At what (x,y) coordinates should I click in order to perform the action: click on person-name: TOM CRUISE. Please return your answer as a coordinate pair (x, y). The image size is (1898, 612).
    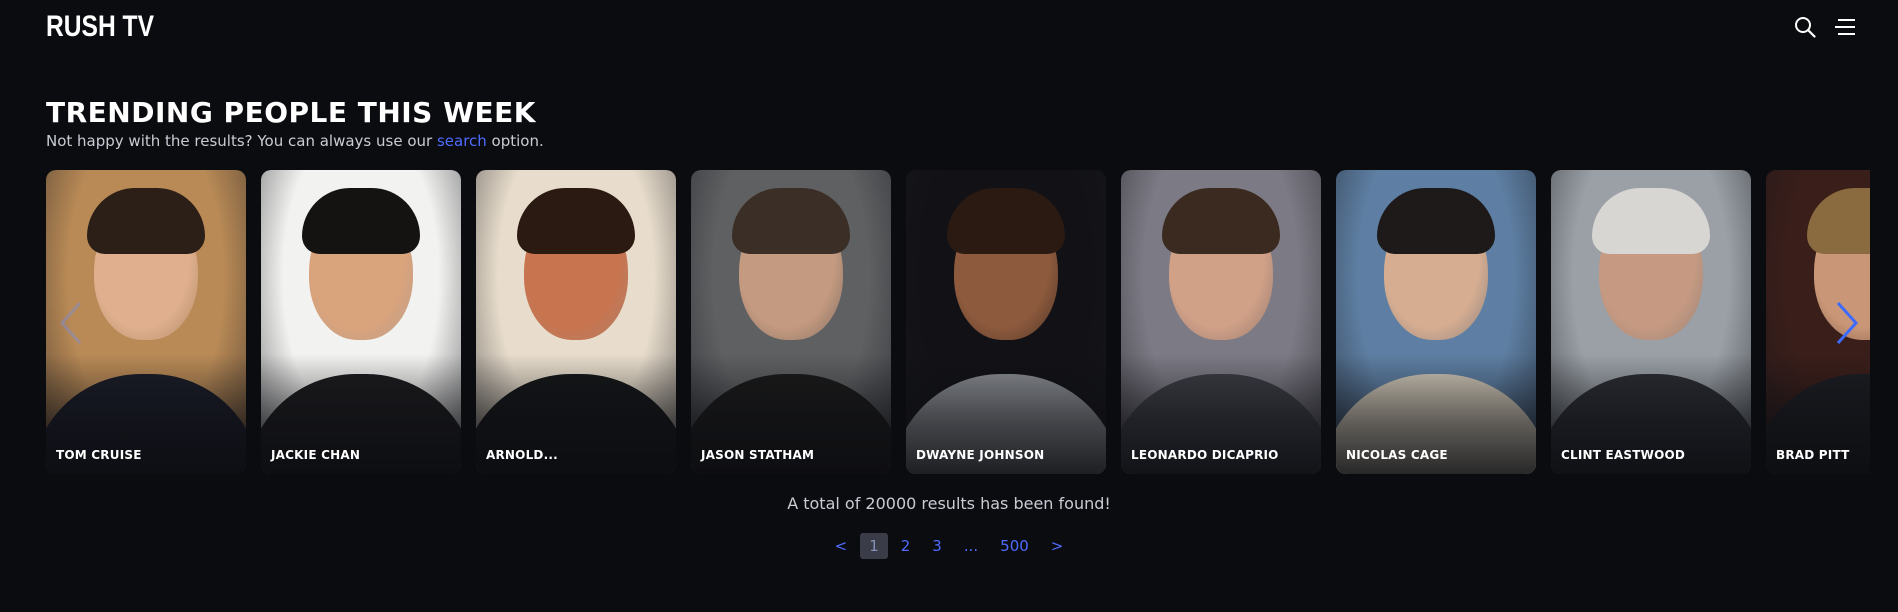
    Looking at the image, I should click on (99, 455).